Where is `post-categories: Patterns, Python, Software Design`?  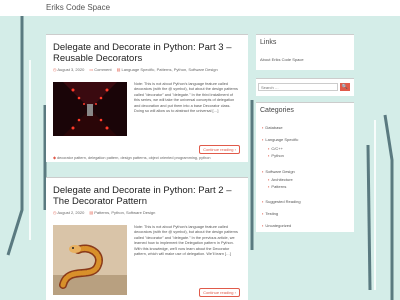
post-categories: Patterns, Python, Software Design is located at coordinates (124, 212).